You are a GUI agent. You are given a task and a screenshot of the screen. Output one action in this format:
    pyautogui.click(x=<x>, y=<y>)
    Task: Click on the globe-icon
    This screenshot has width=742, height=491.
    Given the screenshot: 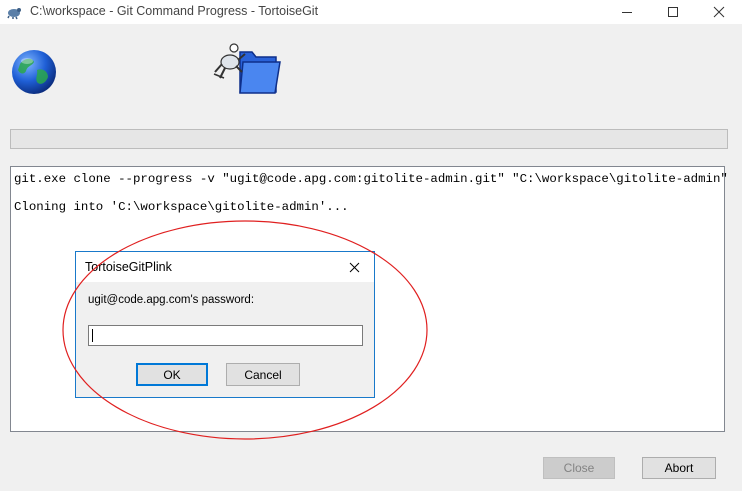 What is the action you would take?
    pyautogui.click(x=34, y=72)
    